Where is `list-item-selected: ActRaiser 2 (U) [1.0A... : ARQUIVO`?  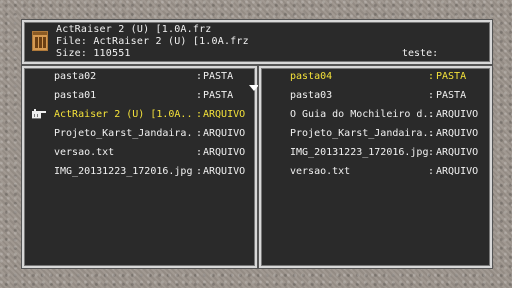
list-item-selected: ActRaiser 2 (U) [1.0A... : ARQUIVO is located at coordinates (138, 118).